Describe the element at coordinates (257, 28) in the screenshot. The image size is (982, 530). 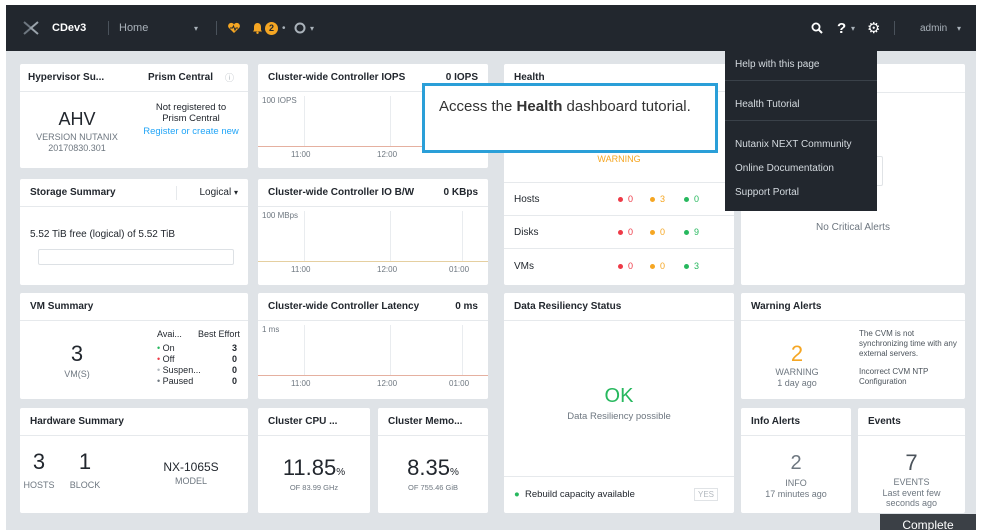
I see `alerts-bell-icon` at that location.